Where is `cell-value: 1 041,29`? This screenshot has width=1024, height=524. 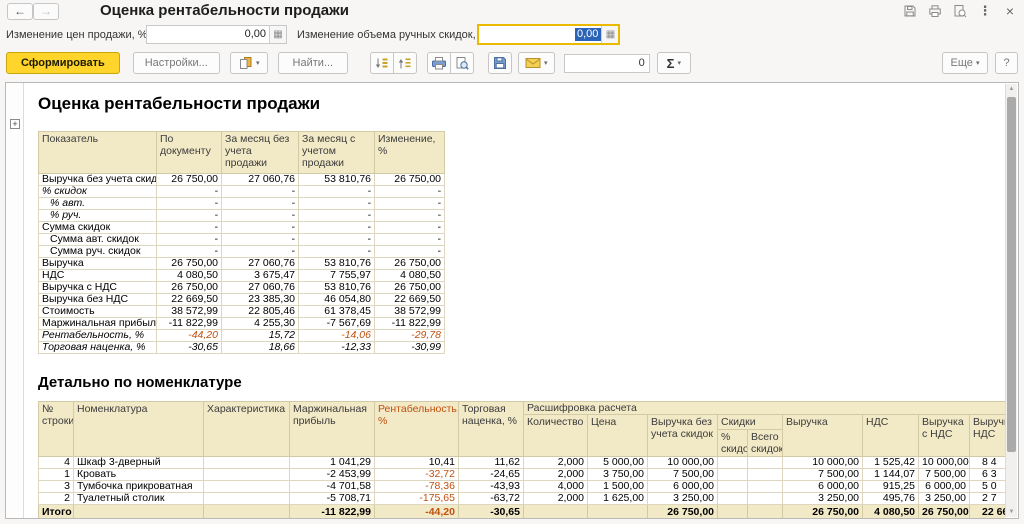 cell-value: 1 041,29 is located at coordinates (332, 462).